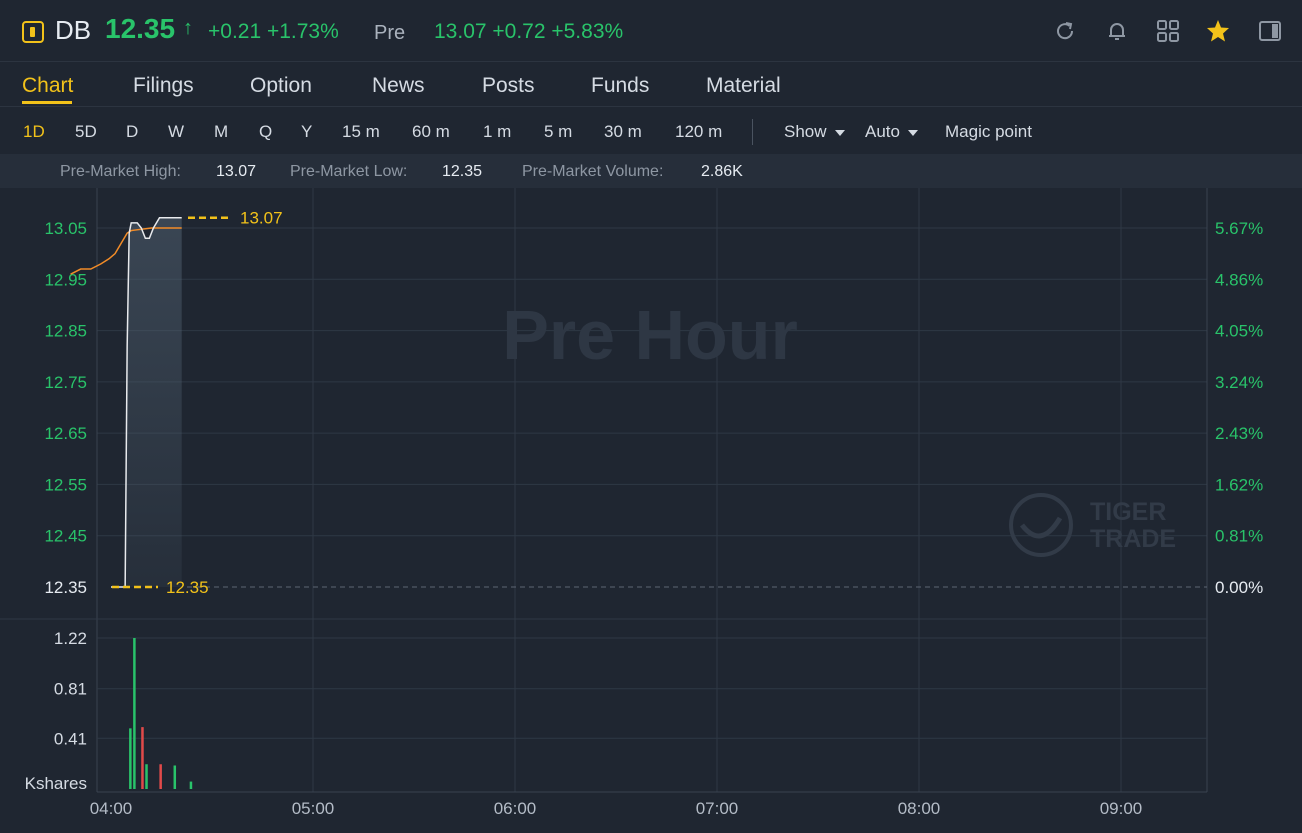 The image size is (1302, 833). I want to click on period-120m: 120 m, so click(698, 132).